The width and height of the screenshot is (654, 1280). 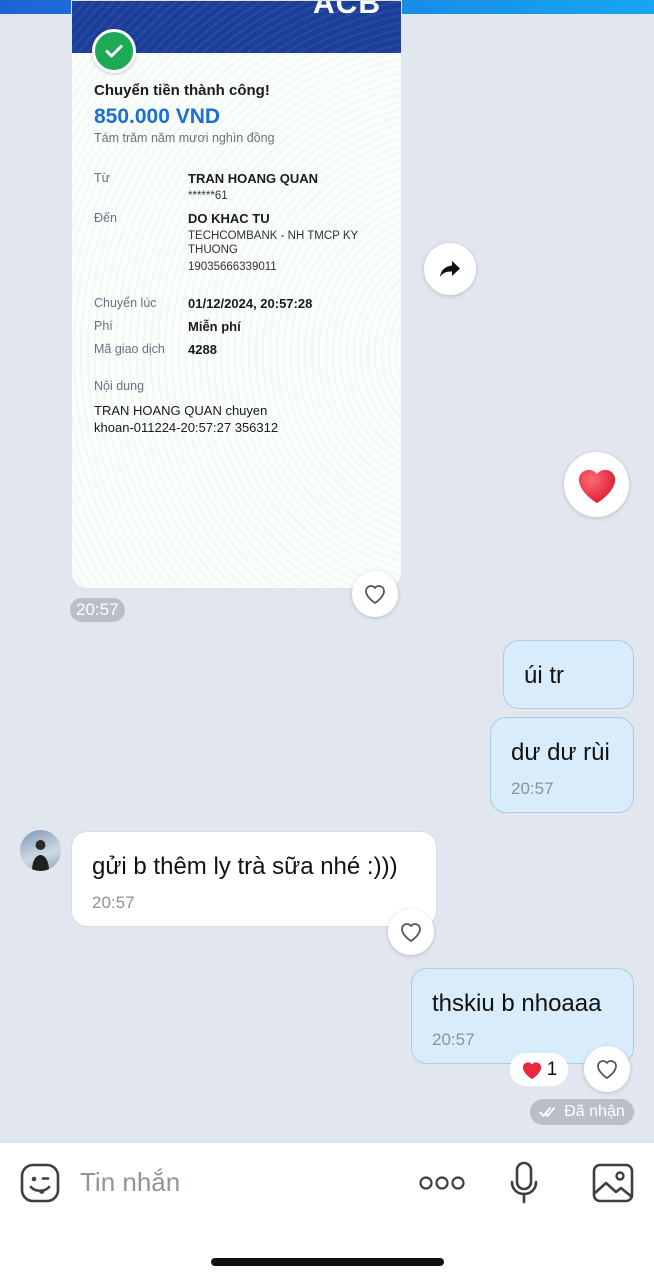 What do you see at coordinates (102, 178) in the screenshot?
I see `from-label: Từ` at bounding box center [102, 178].